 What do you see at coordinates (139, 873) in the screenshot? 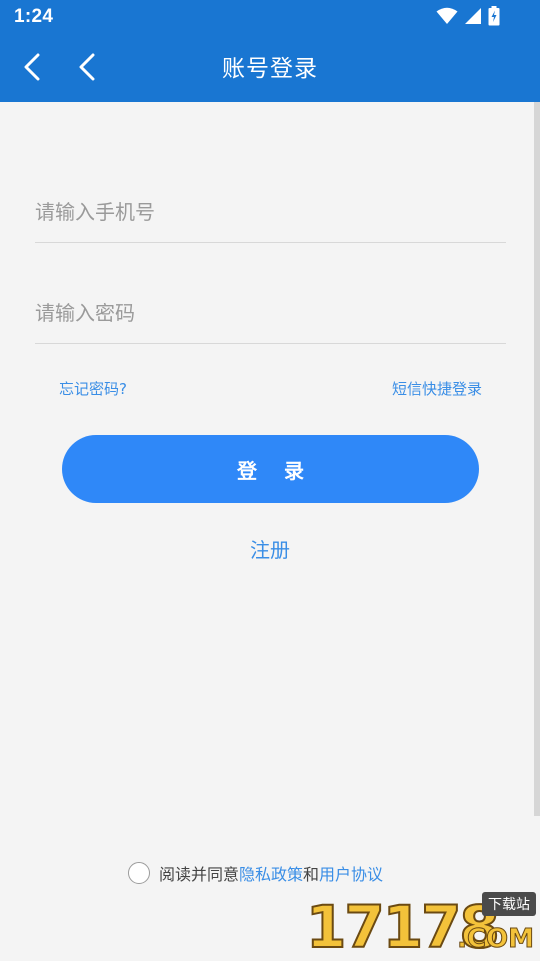
I see `agreement-checkbox` at bounding box center [139, 873].